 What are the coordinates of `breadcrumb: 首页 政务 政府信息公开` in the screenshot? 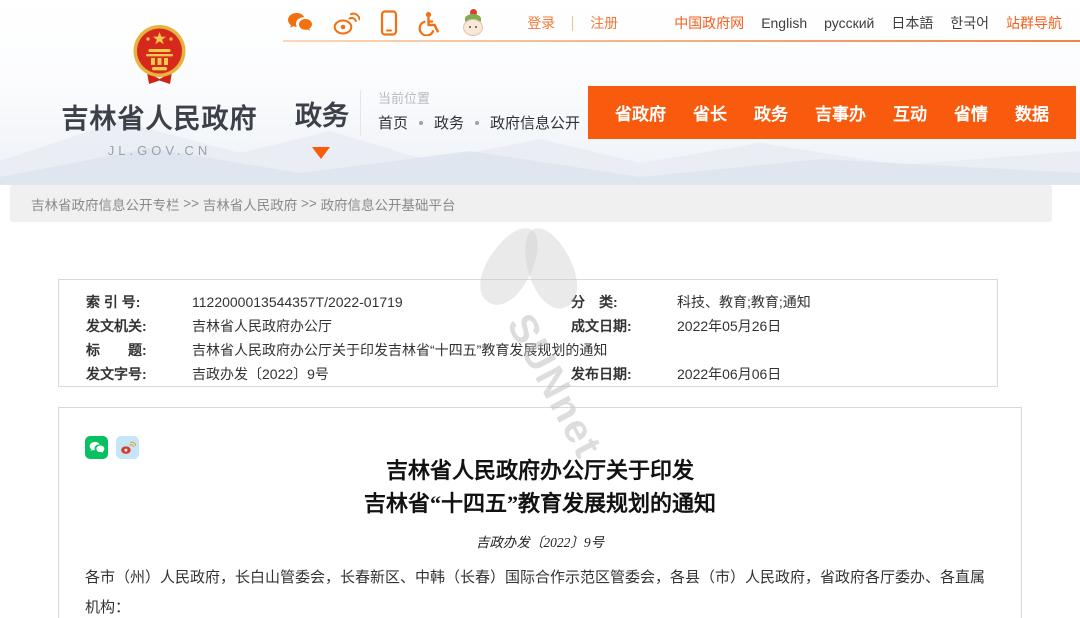 It's located at (479, 122).